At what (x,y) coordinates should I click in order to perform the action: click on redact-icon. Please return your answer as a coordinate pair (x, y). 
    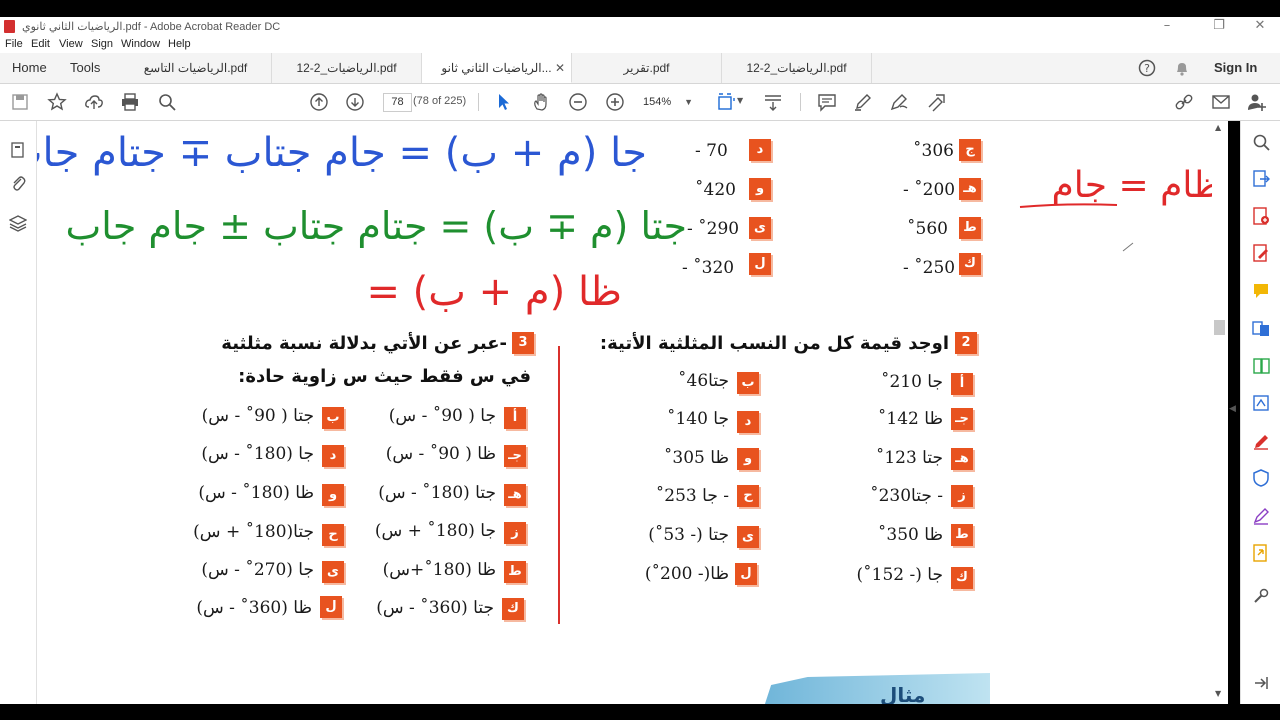
    Looking at the image, I should click on (1261, 403).